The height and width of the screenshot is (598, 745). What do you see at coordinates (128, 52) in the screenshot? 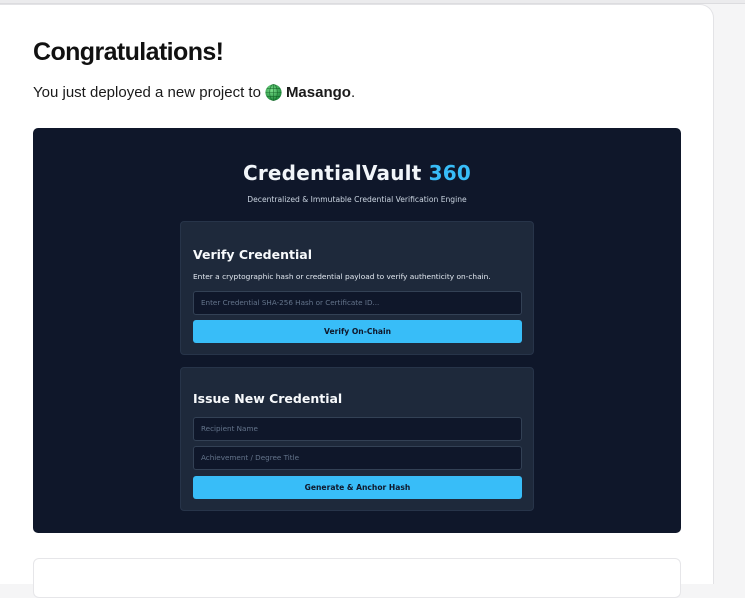
I see `page-title: Congratulations!` at bounding box center [128, 52].